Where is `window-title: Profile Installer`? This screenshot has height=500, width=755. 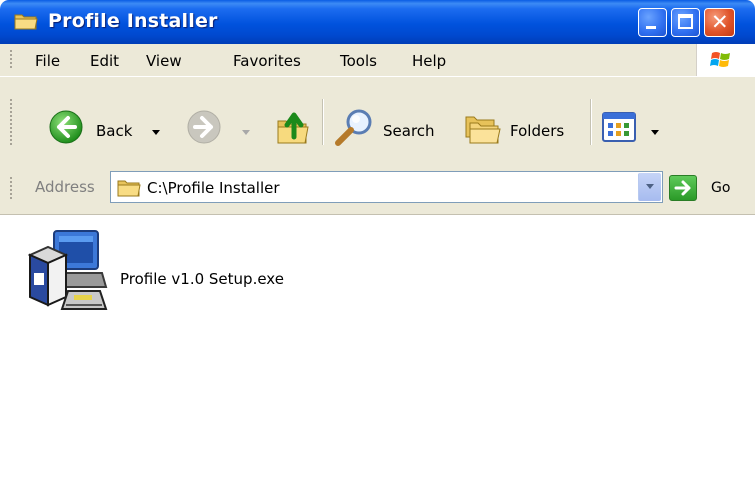
window-title: Profile Installer is located at coordinates (133, 21).